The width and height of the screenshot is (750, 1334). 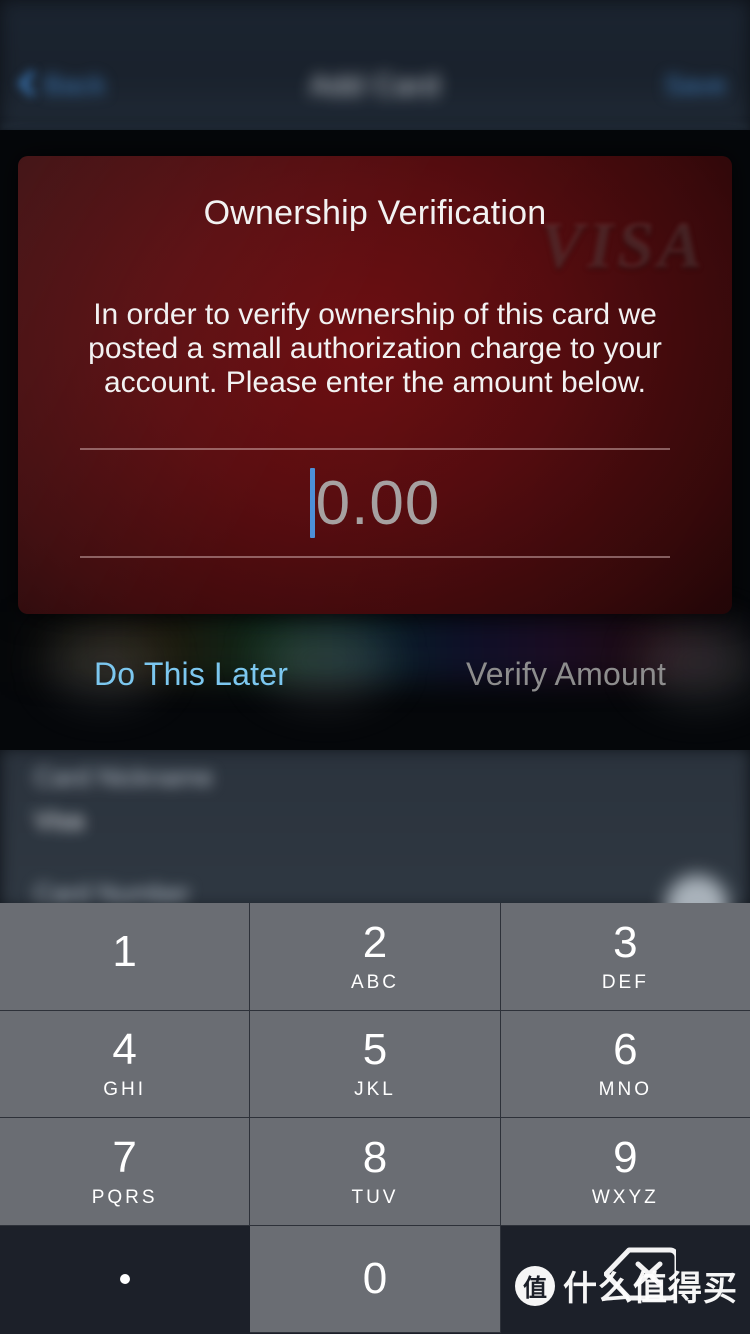 I want to click on key-letters: TUV, so click(x=375, y=1197).